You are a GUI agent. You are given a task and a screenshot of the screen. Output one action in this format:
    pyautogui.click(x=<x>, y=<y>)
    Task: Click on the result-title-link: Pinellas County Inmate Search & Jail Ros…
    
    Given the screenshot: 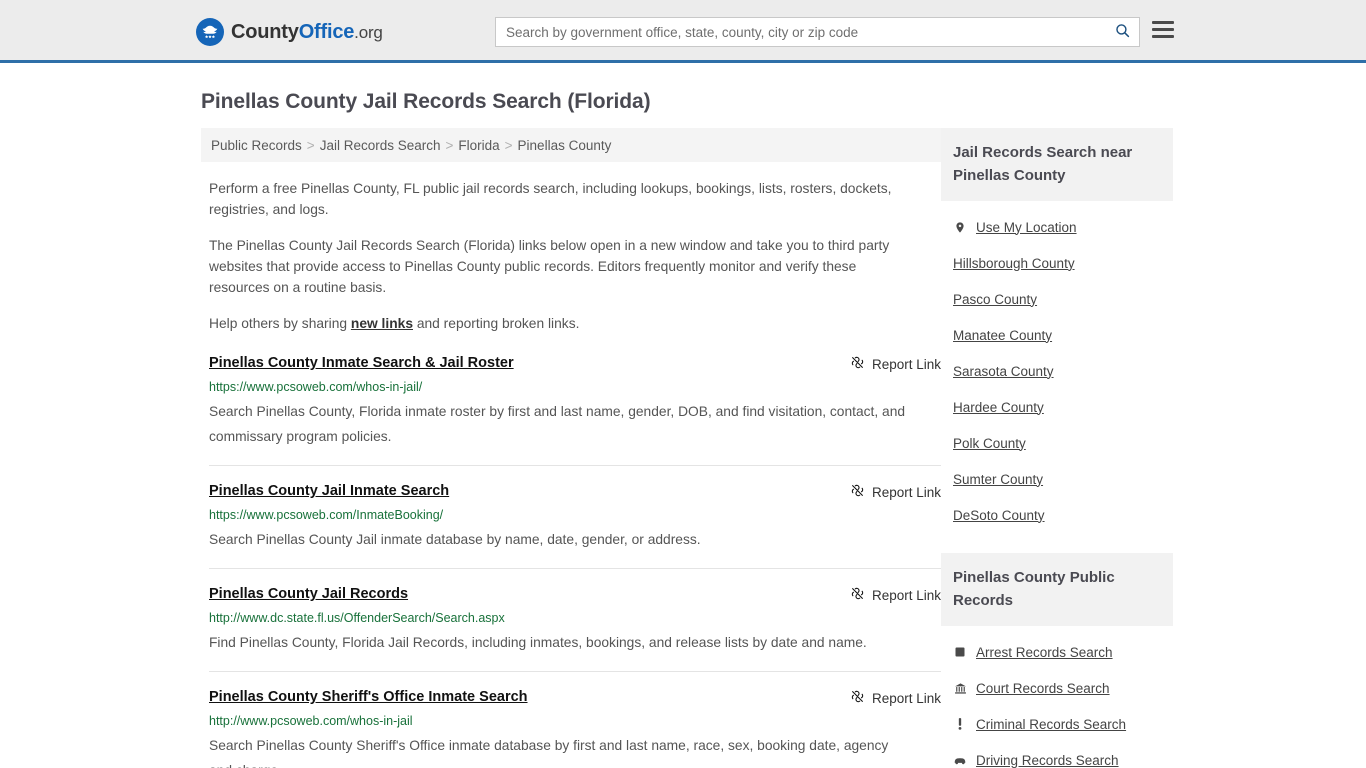 What is the action you would take?
    pyautogui.click(x=361, y=363)
    